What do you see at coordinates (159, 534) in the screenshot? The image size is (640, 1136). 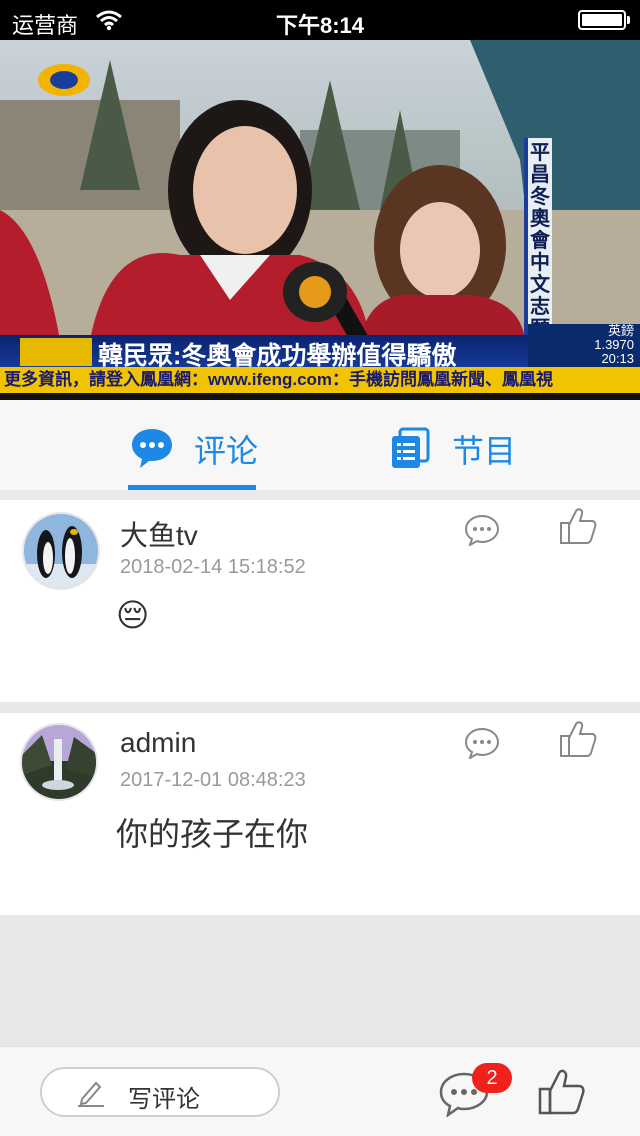 I see `comment-username: 大鱼tv` at bounding box center [159, 534].